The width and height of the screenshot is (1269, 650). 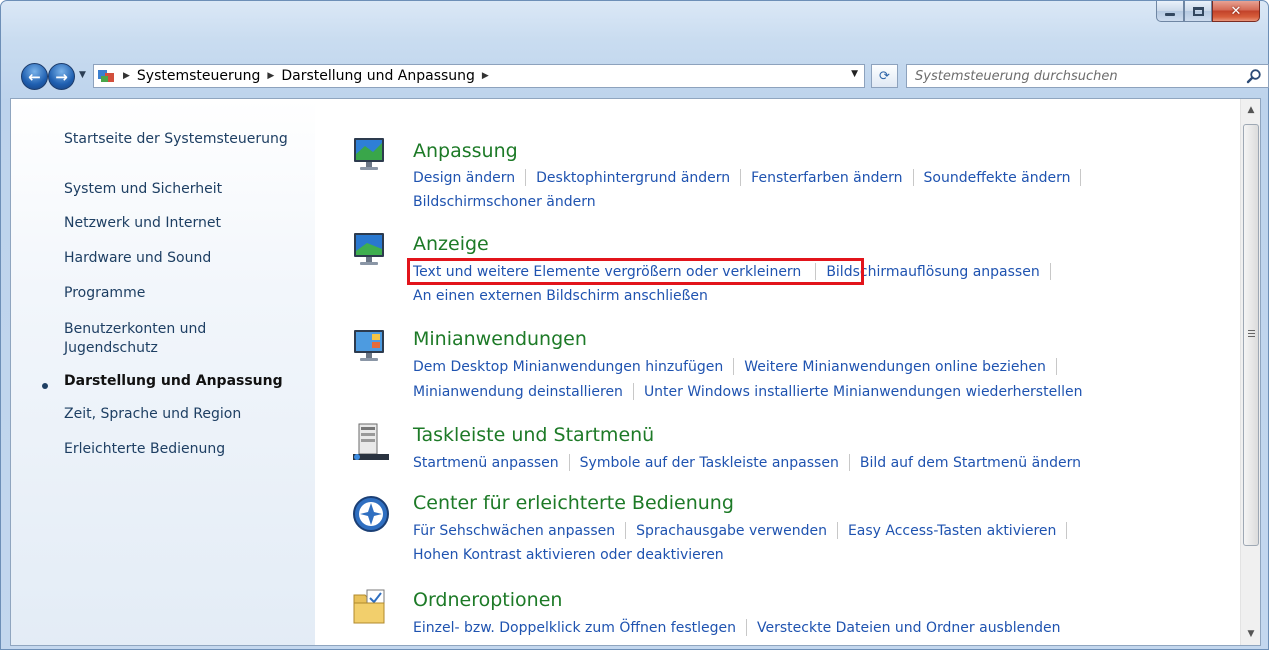 I want to click on sidebar-item-programs: Programme, so click(x=104, y=293).